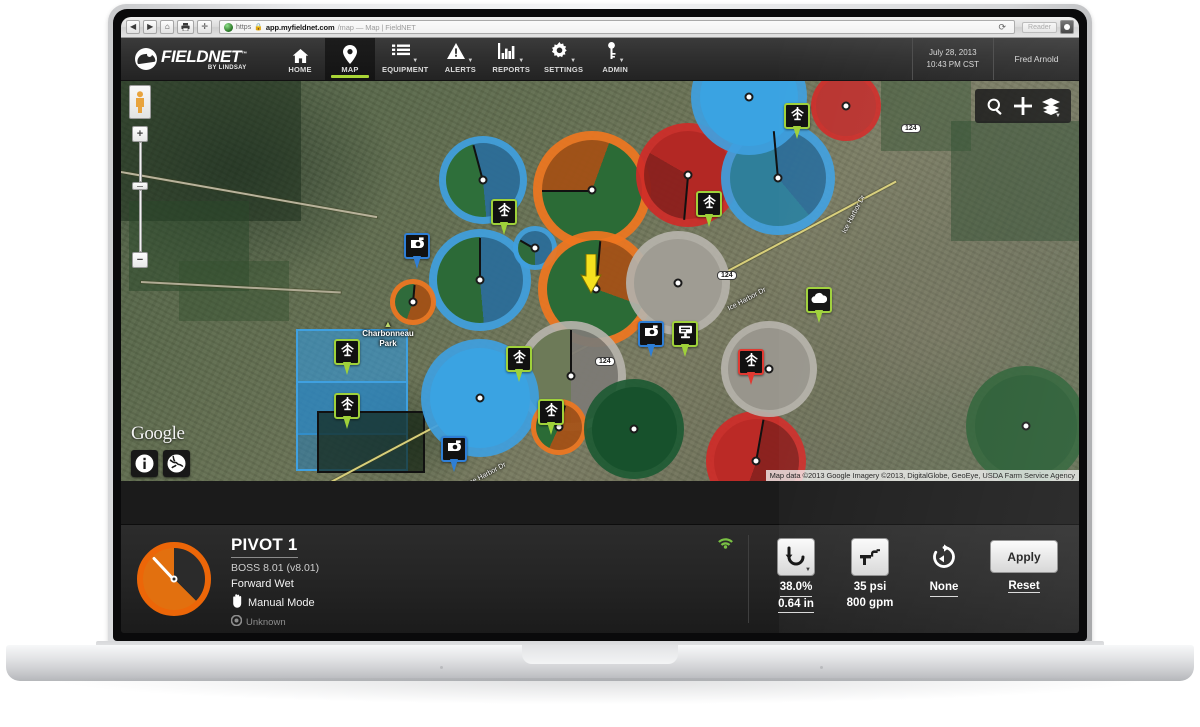 The image size is (1200, 727). I want to click on reset-link: Reset, so click(1024, 586).